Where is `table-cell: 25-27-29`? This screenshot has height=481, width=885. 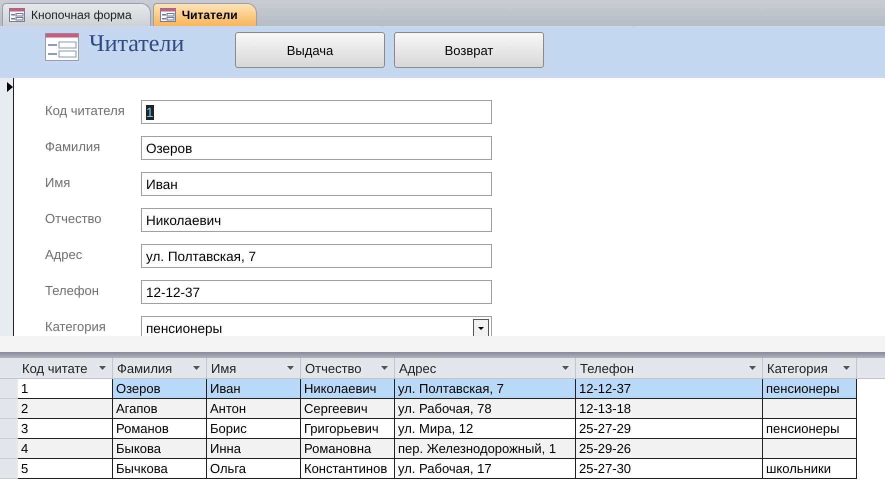 table-cell: 25-27-29 is located at coordinates (669, 429).